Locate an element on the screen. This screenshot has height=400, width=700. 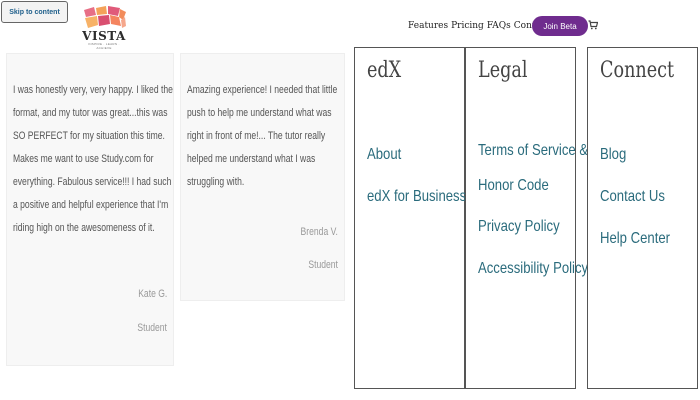
nav-pricing-link: Pricing is located at coordinates (467, 26).